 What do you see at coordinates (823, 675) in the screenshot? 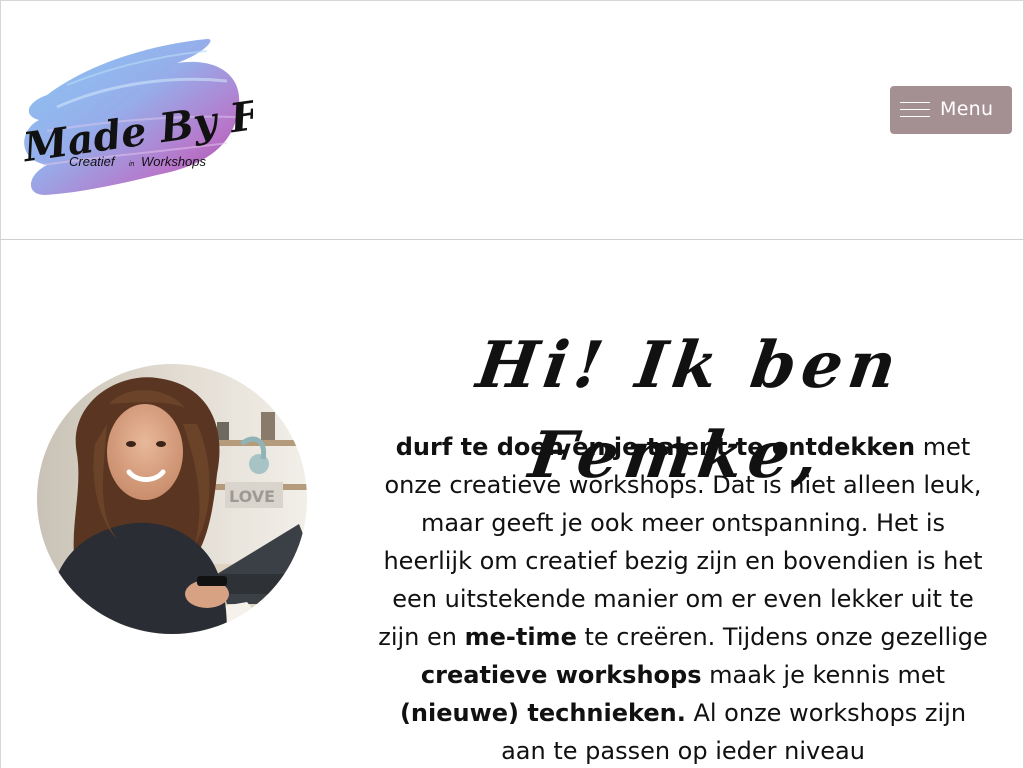
I see `intro-text-6: maak je kennis met` at bounding box center [823, 675].